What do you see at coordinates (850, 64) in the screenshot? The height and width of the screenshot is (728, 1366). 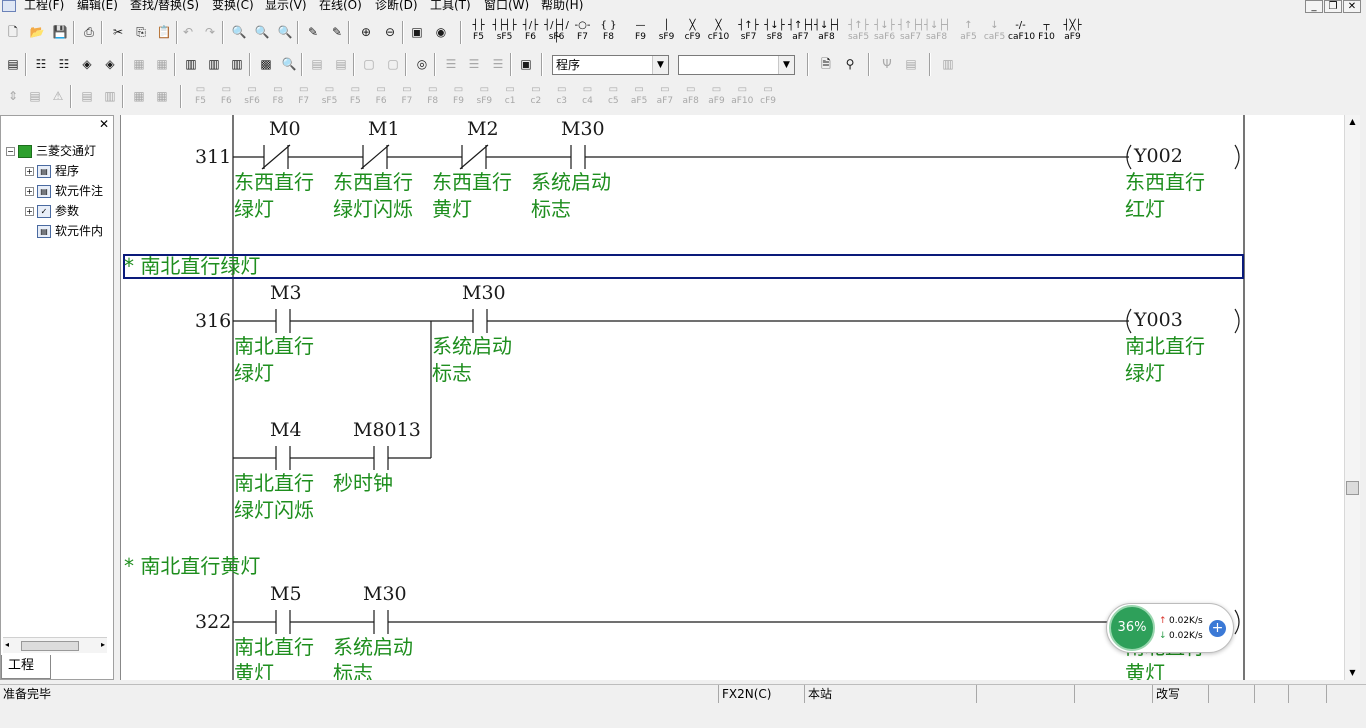 I see `tree-icon: ⚲` at bounding box center [850, 64].